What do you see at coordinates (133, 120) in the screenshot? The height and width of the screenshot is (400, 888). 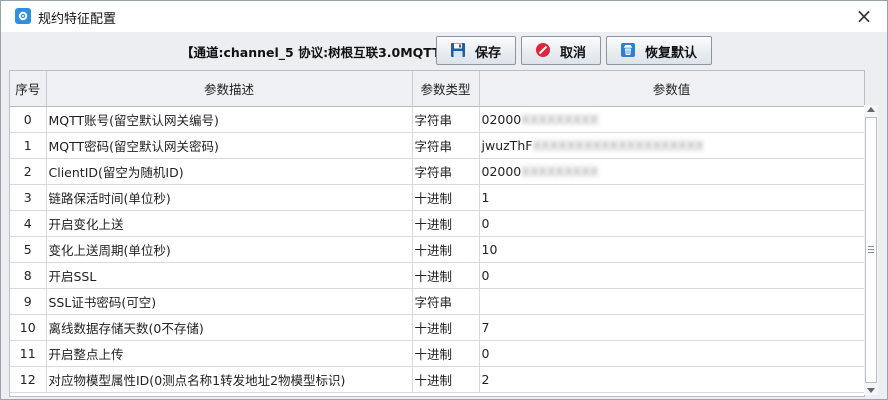 I see `row-description-text: MQTT账号(留空默认网关编号)` at bounding box center [133, 120].